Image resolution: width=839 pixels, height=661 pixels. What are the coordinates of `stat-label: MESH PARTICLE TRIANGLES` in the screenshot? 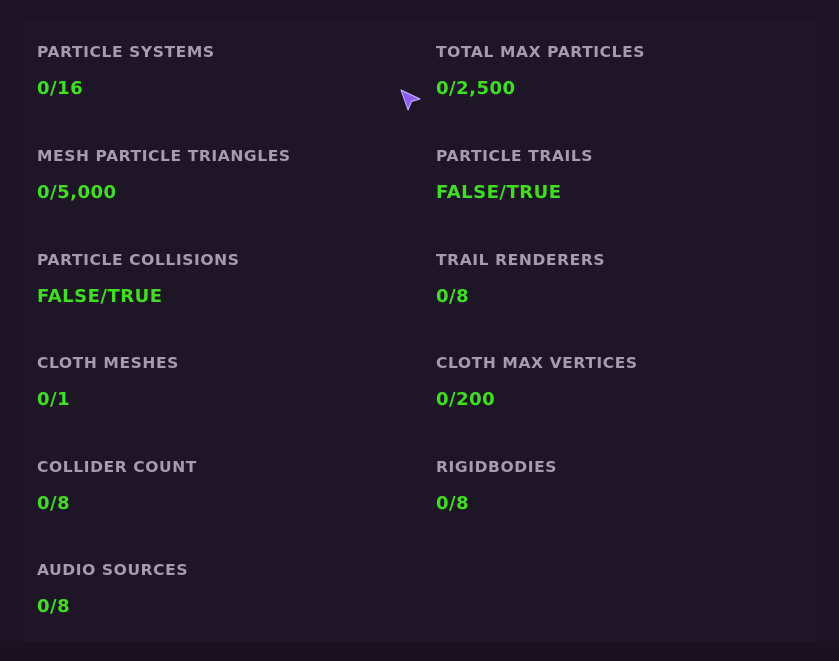 It's located at (164, 156).